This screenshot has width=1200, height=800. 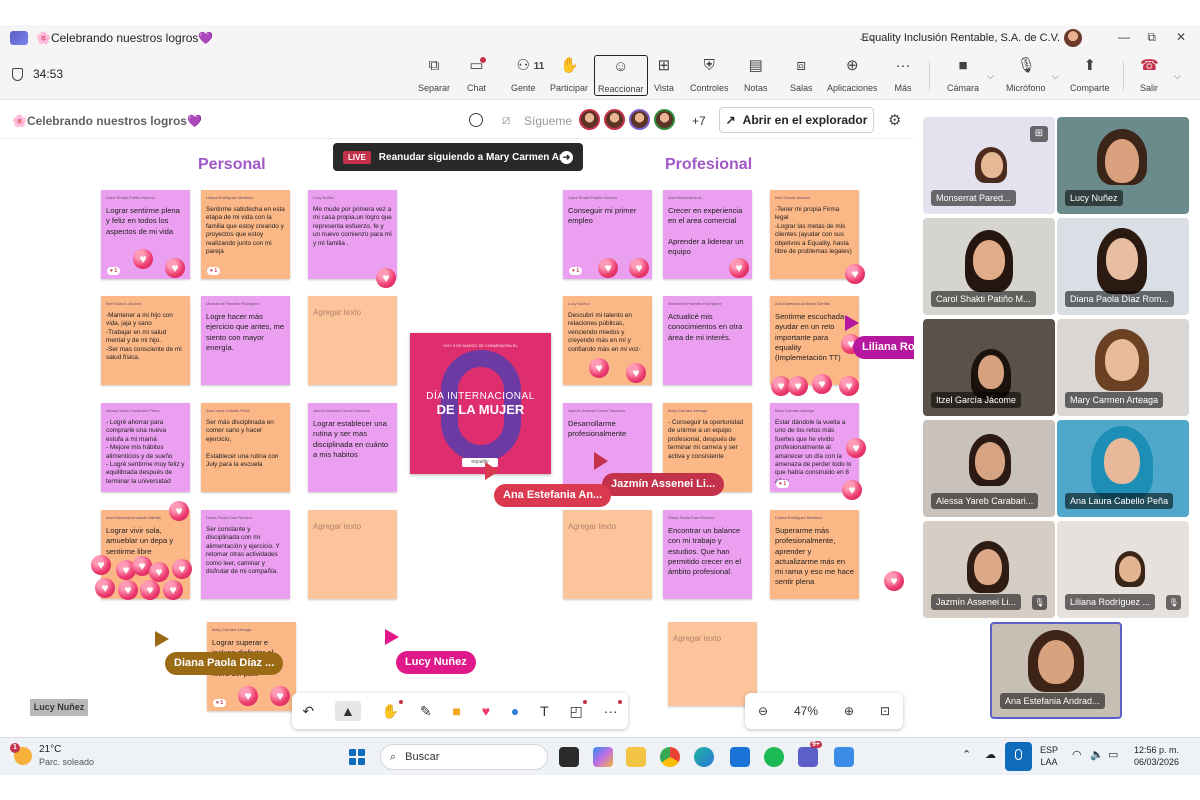 I want to click on close-icon: ✕, so click(x=1181, y=37).